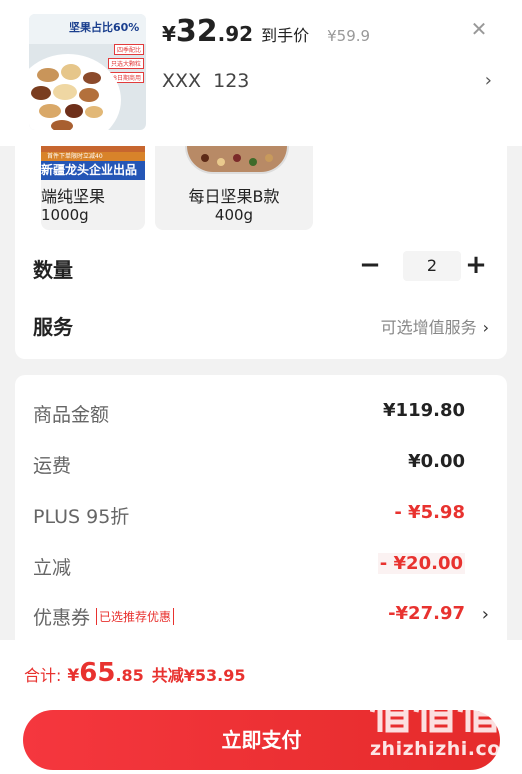 This screenshot has width=522, height=774. Describe the element at coordinates (73, 196) in the screenshot. I see `variant-name: 端纯坚果` at that location.